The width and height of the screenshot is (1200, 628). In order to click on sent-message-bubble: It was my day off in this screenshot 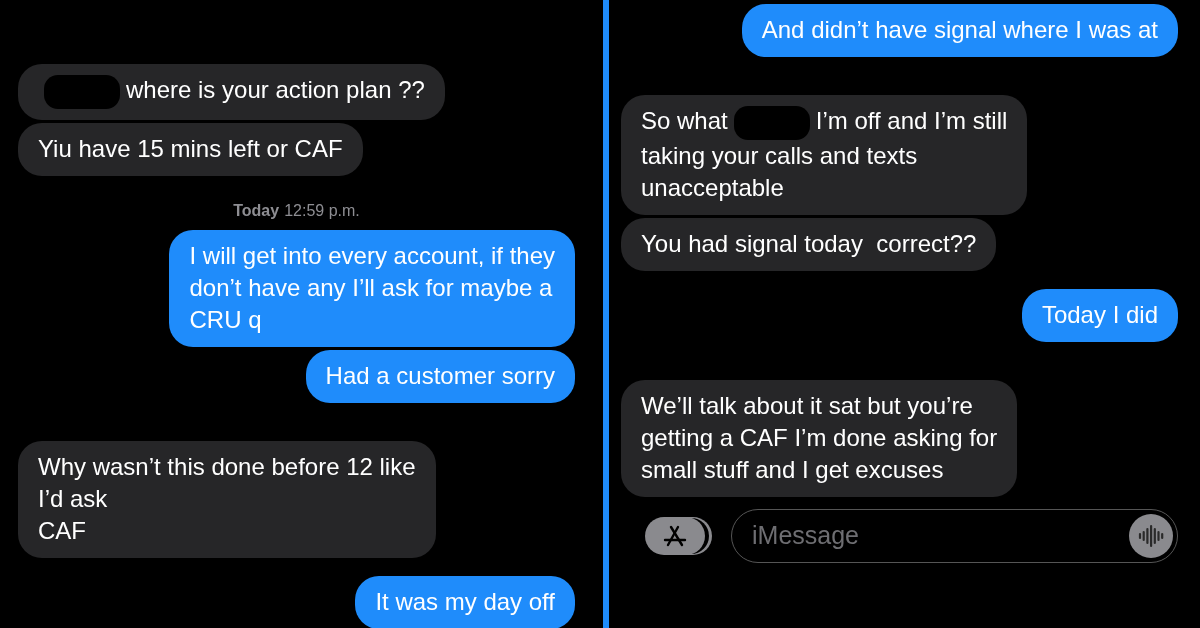, I will do `click(465, 601)`.